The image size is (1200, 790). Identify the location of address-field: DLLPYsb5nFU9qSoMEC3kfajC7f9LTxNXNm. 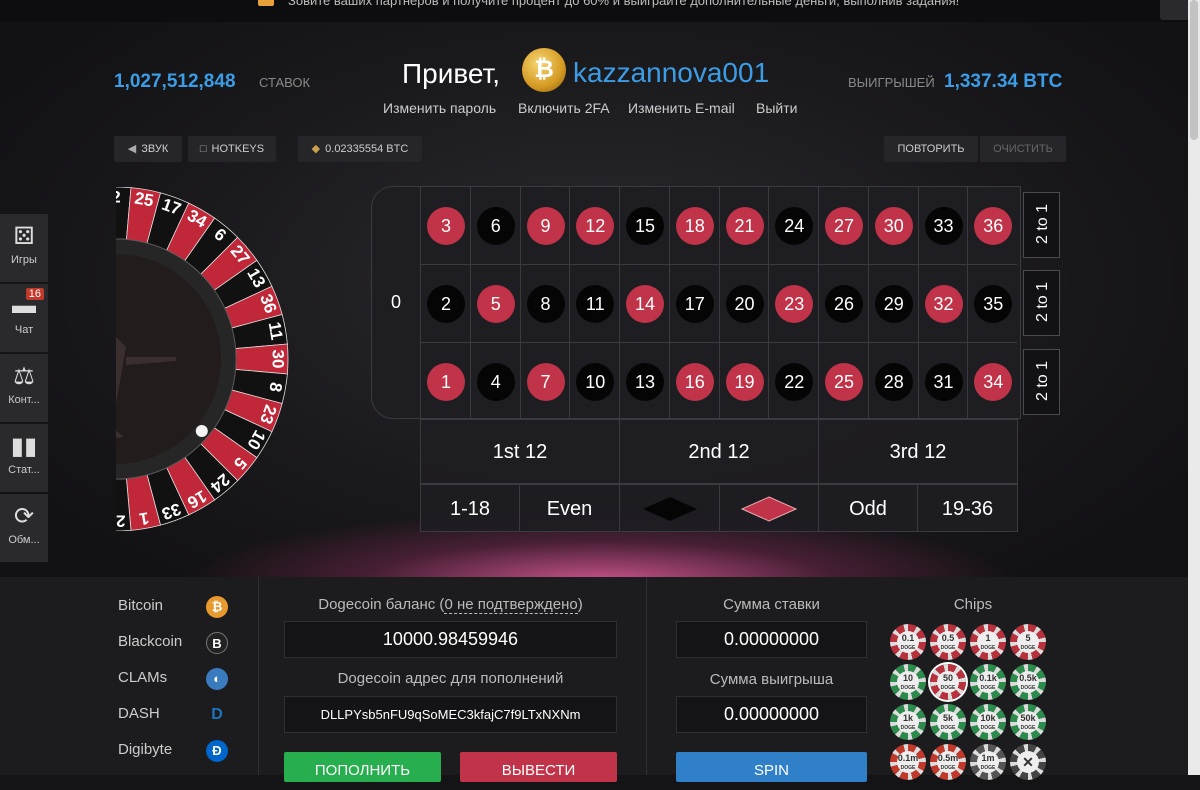
(450, 714).